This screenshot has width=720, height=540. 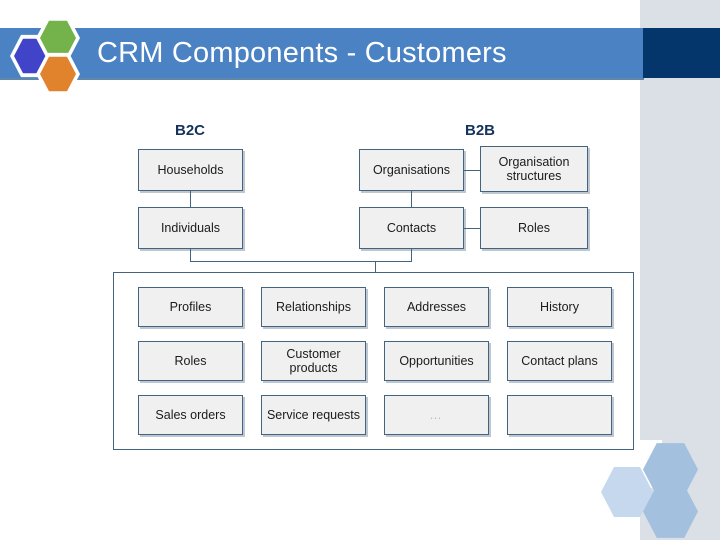 I want to click on connector-organisations-contacts, so click(x=411, y=199).